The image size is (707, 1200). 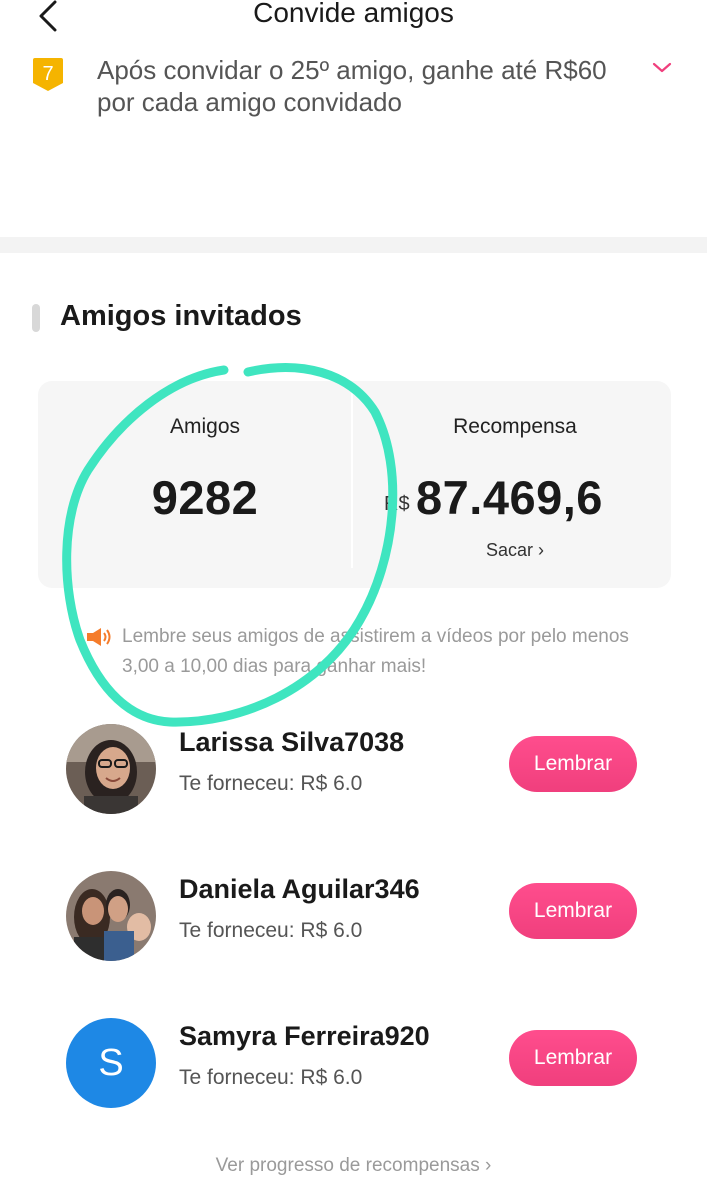 What do you see at coordinates (509, 497) in the screenshot?
I see `reward-value: 87.469,6` at bounding box center [509, 497].